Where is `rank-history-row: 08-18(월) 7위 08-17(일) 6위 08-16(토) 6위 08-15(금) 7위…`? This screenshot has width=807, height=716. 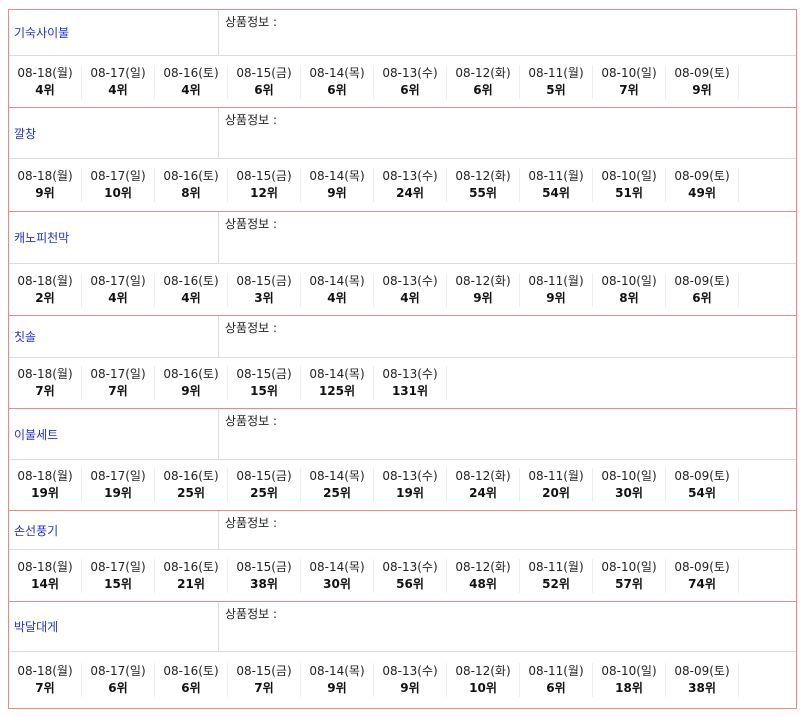 rank-history-row: 08-18(월) 7위 08-17(일) 6위 08-16(토) 6위 08-15(금) 7위… is located at coordinates (402, 680).